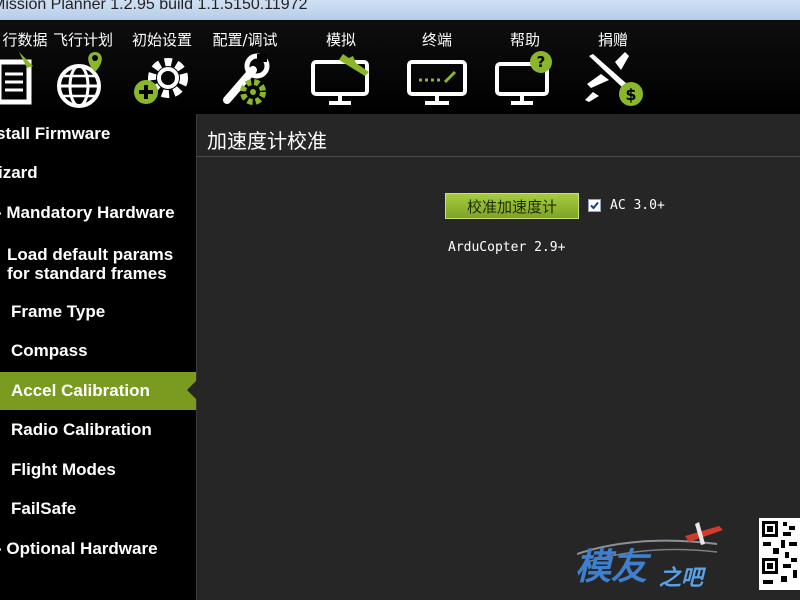 The image size is (800, 600). I want to click on menu-label: 终端, so click(436, 40).